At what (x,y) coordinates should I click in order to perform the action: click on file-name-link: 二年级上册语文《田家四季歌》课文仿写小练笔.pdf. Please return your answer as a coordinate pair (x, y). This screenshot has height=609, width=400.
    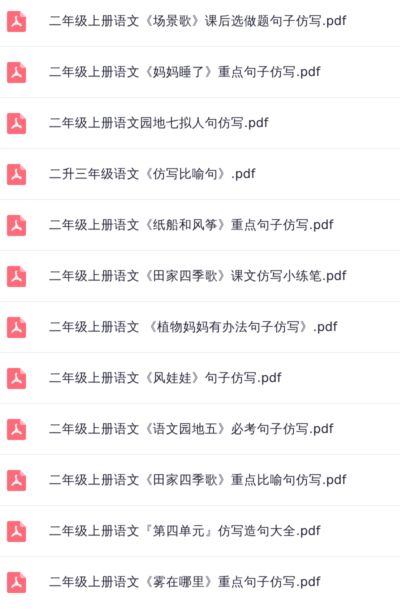
    Looking at the image, I should click on (197, 276).